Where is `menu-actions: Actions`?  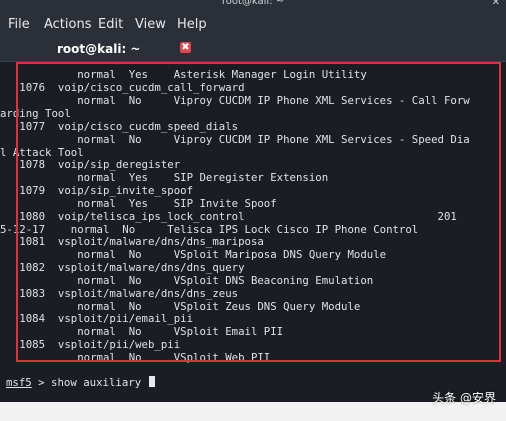 menu-actions: Actions is located at coordinates (68, 25).